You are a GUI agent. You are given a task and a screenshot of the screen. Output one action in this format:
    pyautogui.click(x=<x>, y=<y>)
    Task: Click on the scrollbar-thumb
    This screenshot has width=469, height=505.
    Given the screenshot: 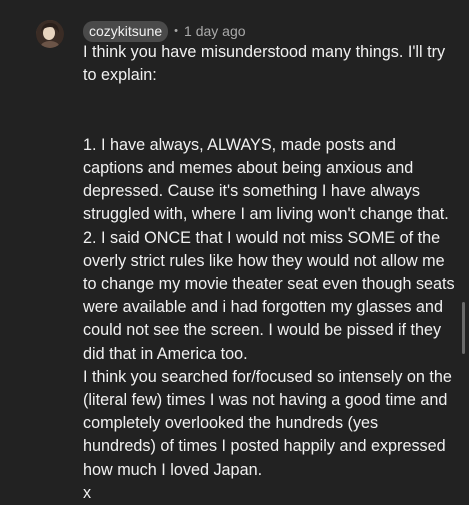 What is the action you would take?
    pyautogui.click(x=463, y=328)
    